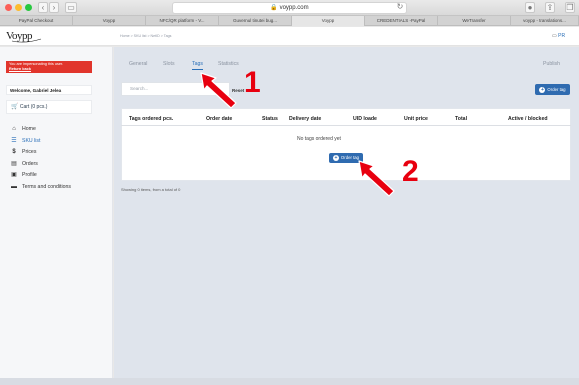  Describe the element at coordinates (530, 7) in the screenshot. I see `downloads-icon: ●` at that location.